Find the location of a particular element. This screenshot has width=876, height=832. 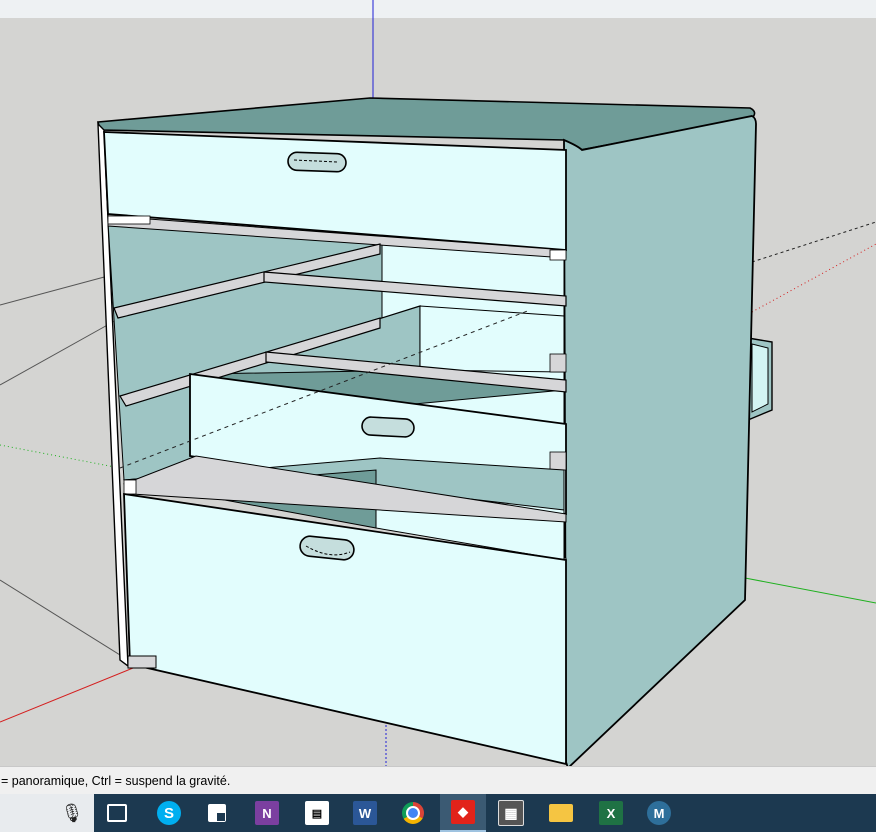

file-explorer-button is located at coordinates (561, 813).